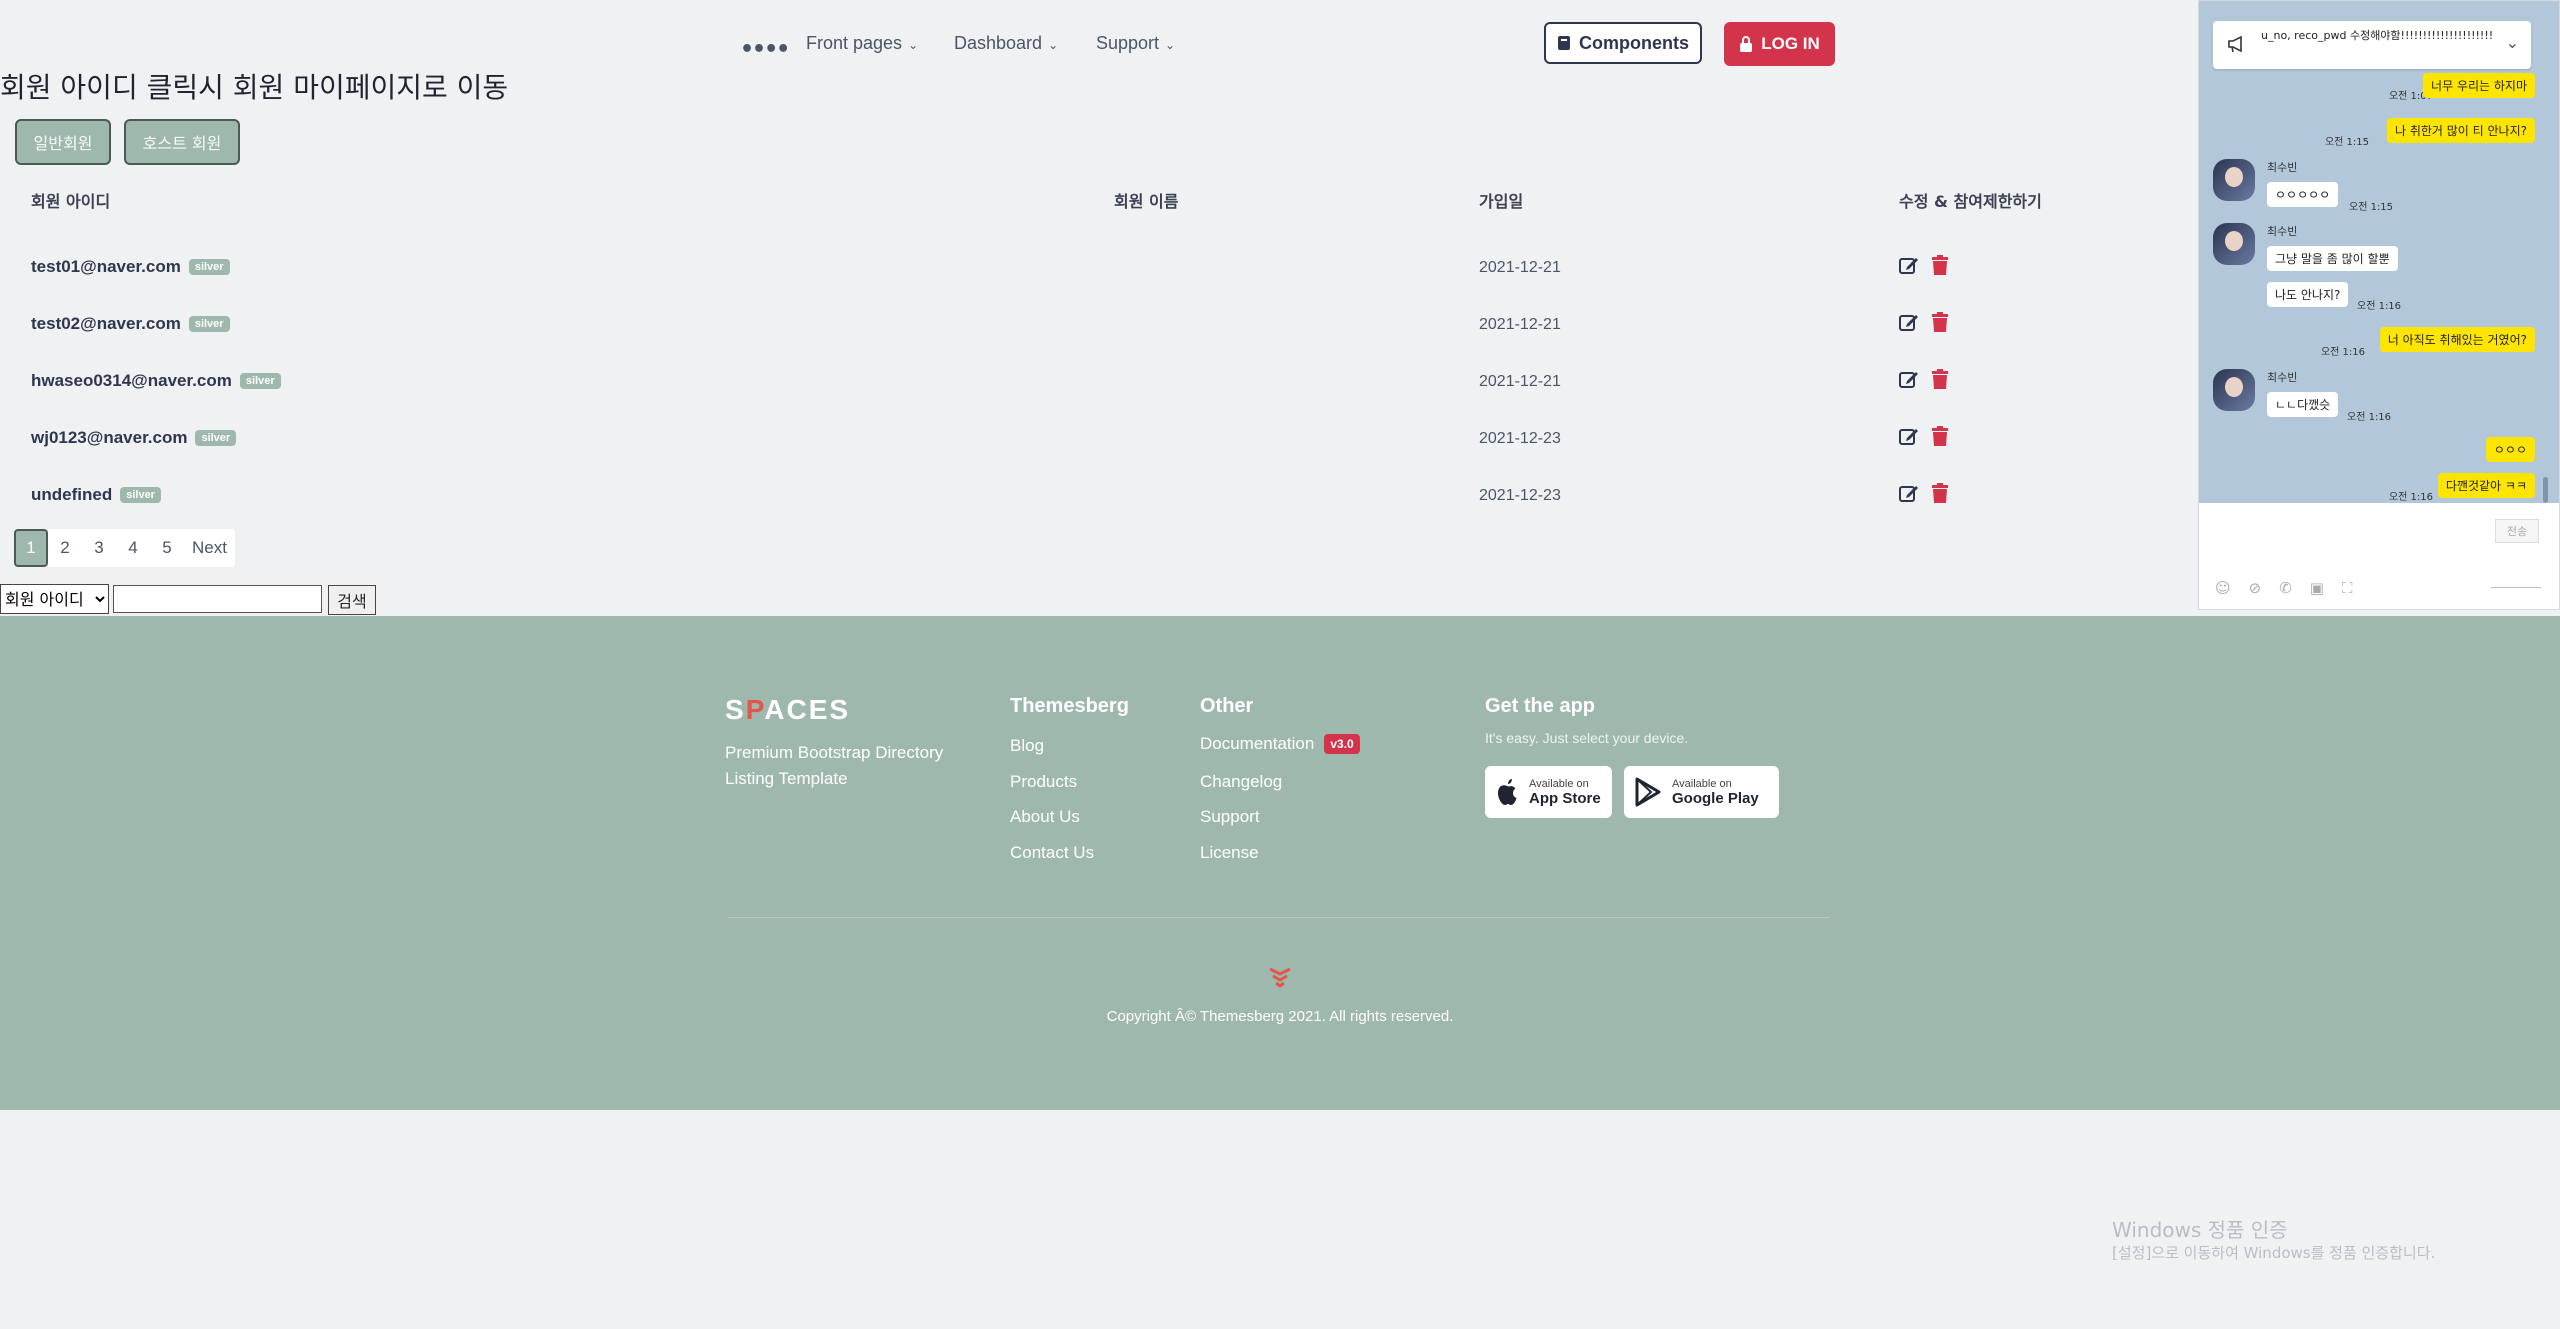  What do you see at coordinates (2460, 130) in the screenshot?
I see `chat-message-mine: 나 취한거 많이 티 안나지?` at bounding box center [2460, 130].